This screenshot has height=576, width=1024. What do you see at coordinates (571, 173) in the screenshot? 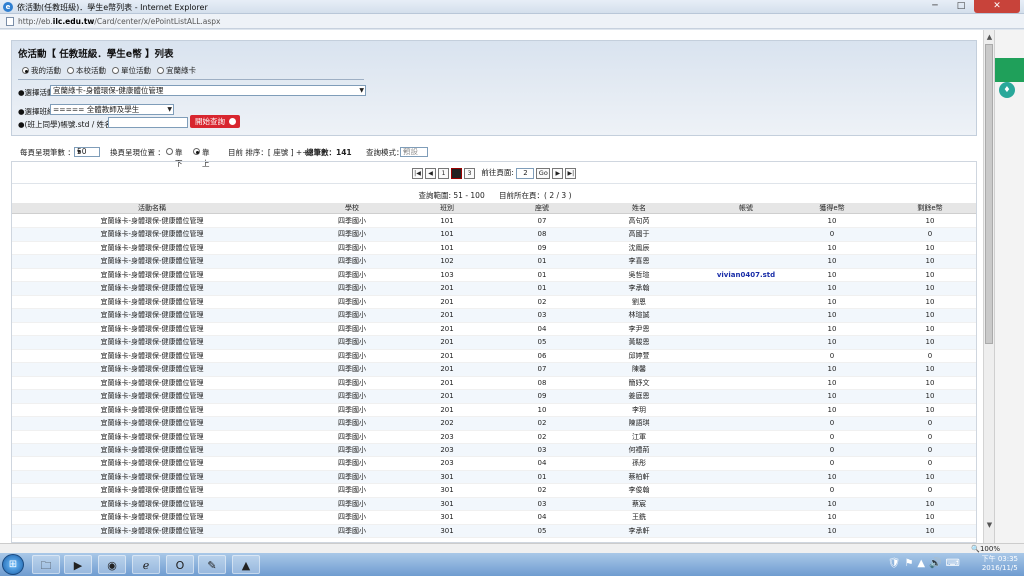
I see `last-page-button: ▶|` at bounding box center [571, 173].